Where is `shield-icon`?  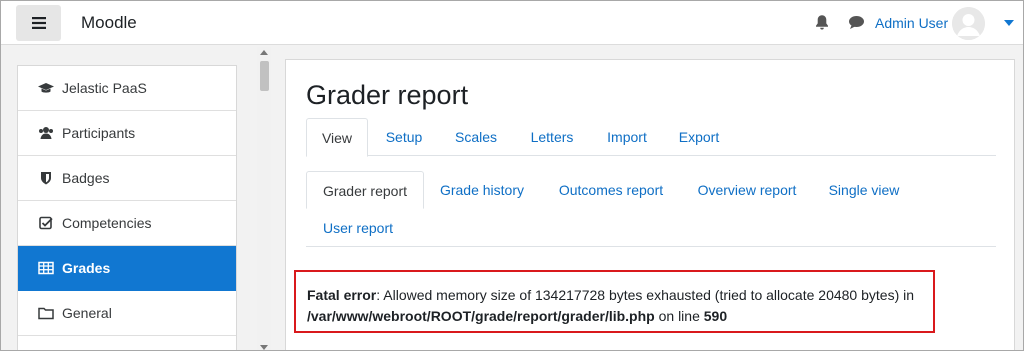 shield-icon is located at coordinates (46, 178).